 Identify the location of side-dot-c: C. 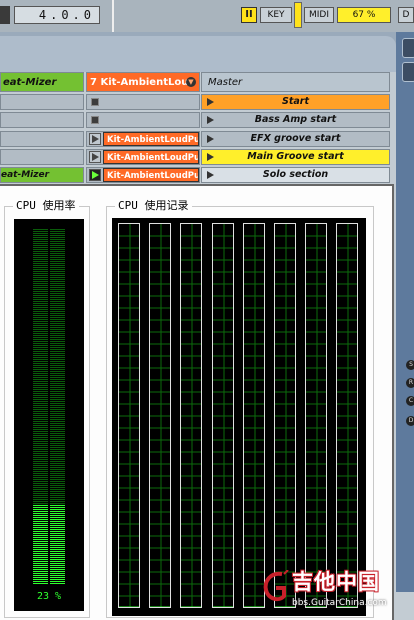
(410, 401).